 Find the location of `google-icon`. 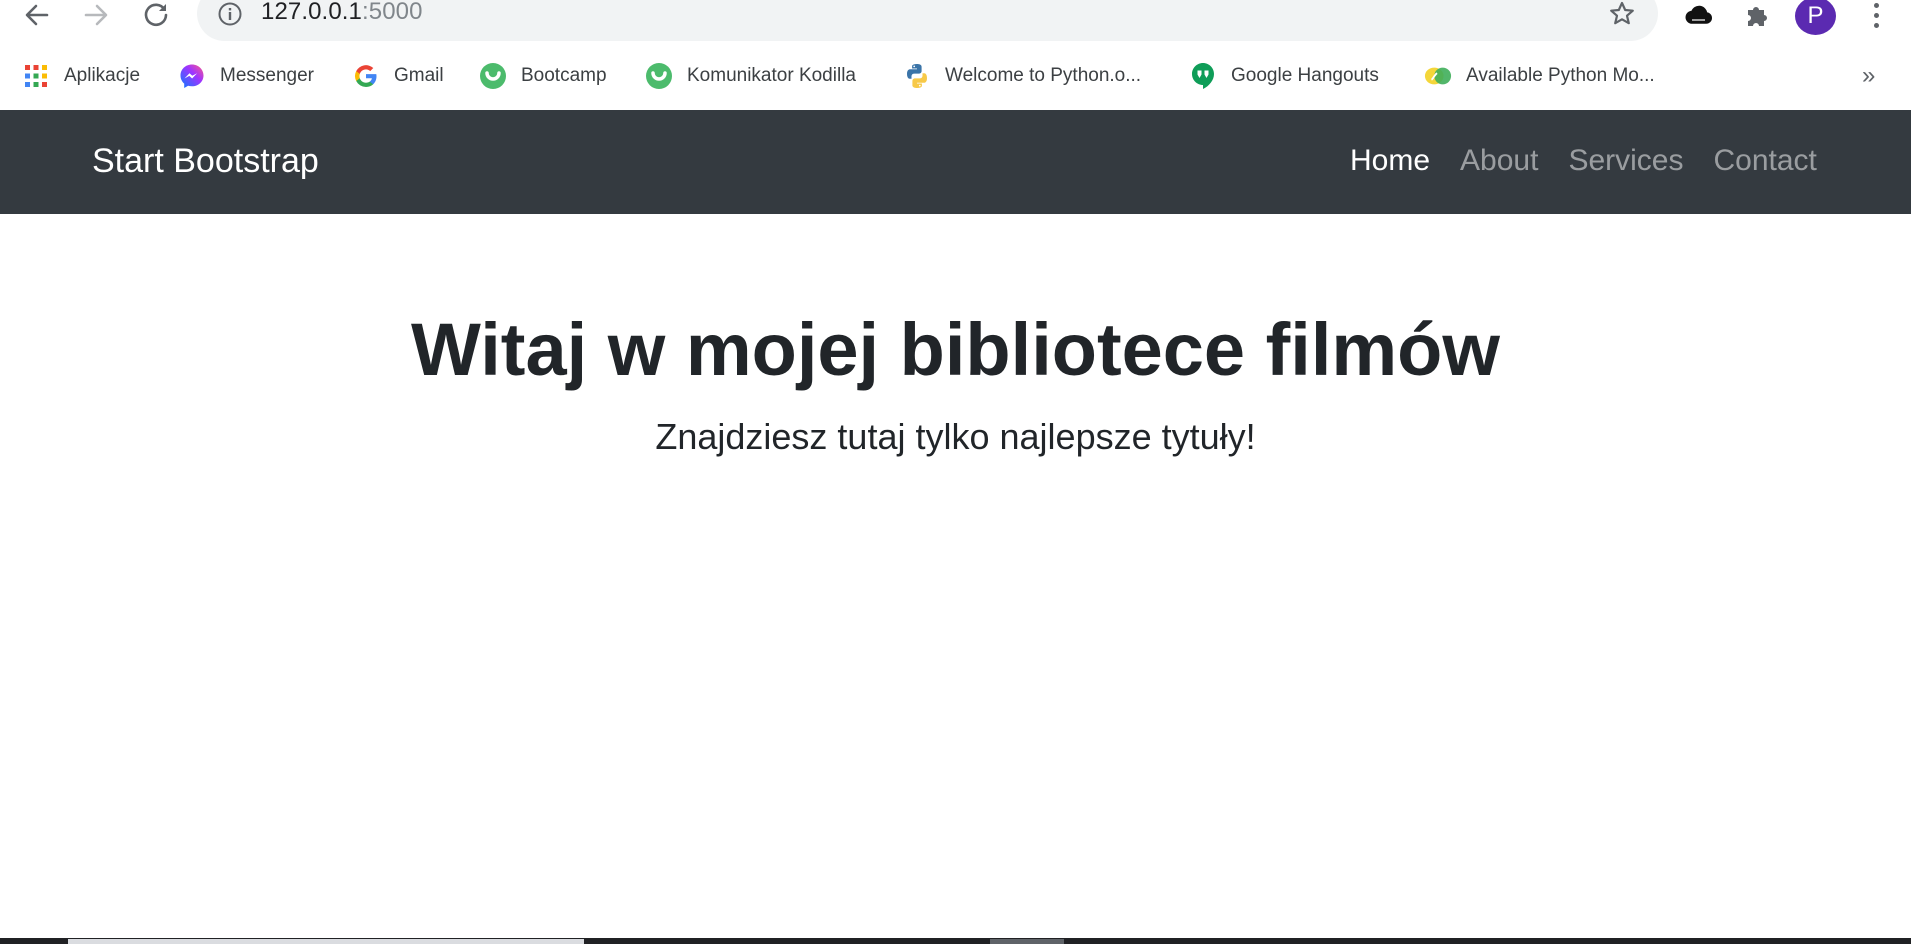

google-icon is located at coordinates (366, 76).